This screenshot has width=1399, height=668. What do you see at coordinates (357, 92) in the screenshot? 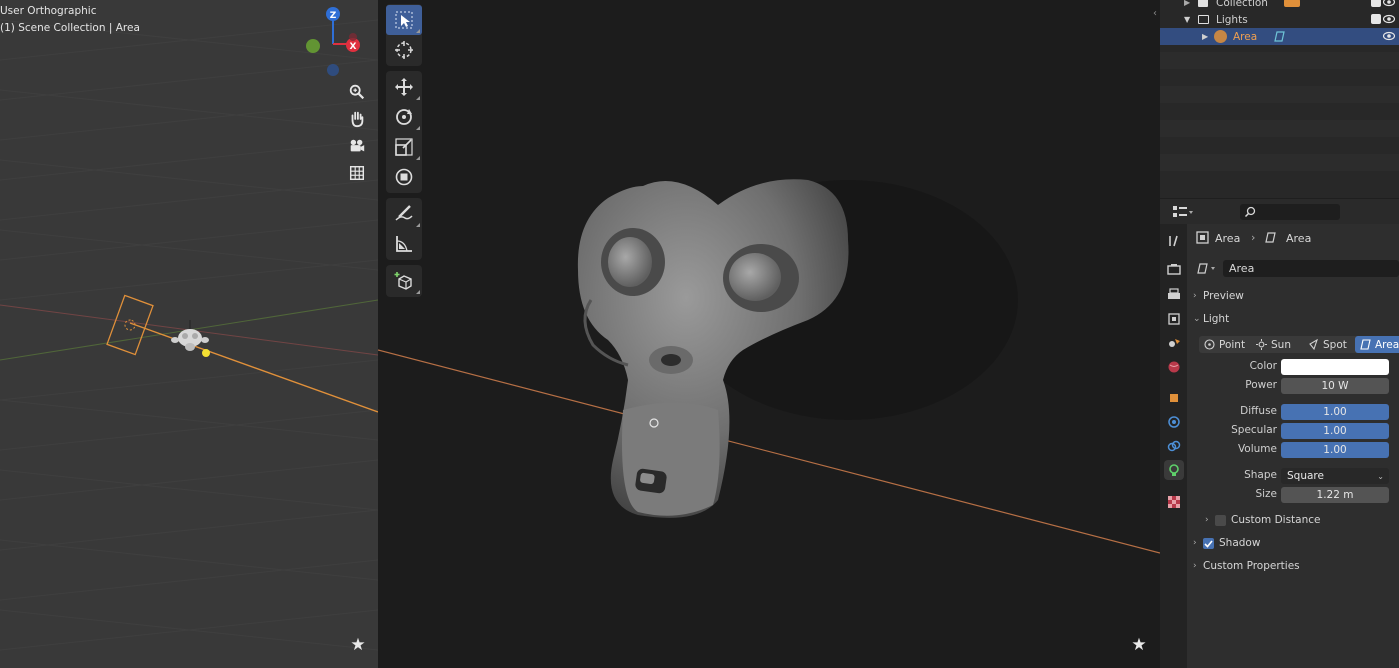
I see `zoom-icon` at bounding box center [357, 92].